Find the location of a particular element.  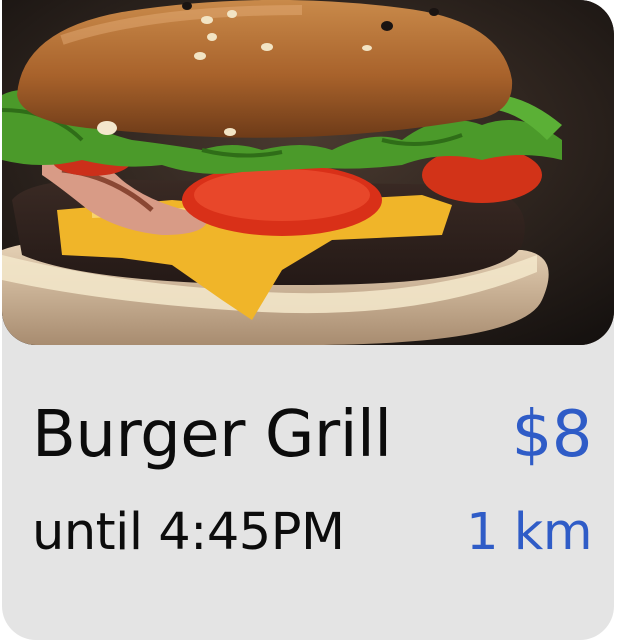

distance-label: 1 km is located at coordinates (529, 532).